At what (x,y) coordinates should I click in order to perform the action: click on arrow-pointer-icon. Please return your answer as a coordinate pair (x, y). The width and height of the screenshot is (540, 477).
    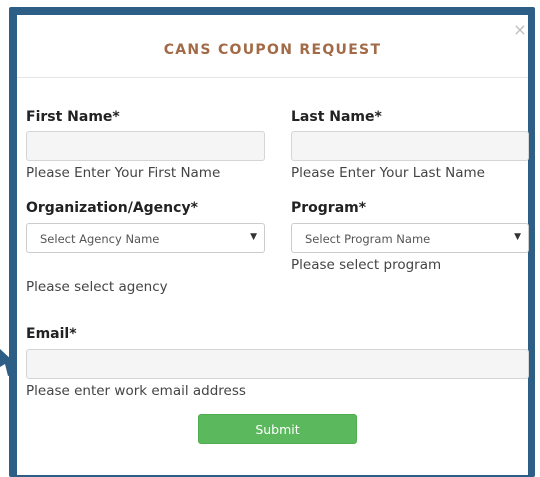
    Looking at the image, I should click on (6, 362).